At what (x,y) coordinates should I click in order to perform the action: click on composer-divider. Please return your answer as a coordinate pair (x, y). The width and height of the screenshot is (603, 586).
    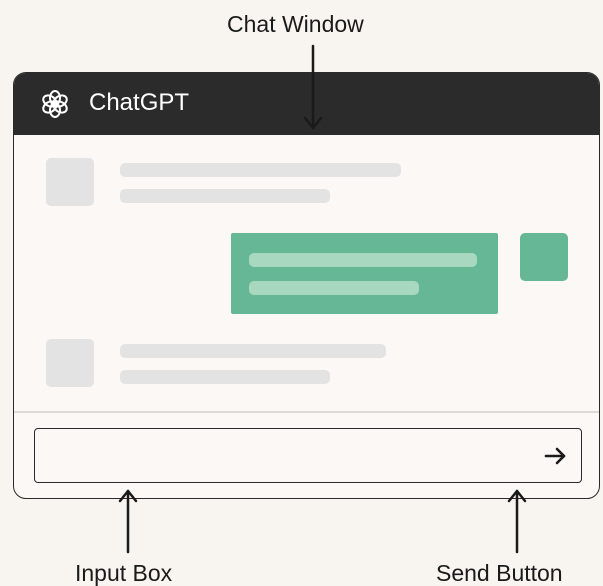
    Looking at the image, I should click on (306, 412).